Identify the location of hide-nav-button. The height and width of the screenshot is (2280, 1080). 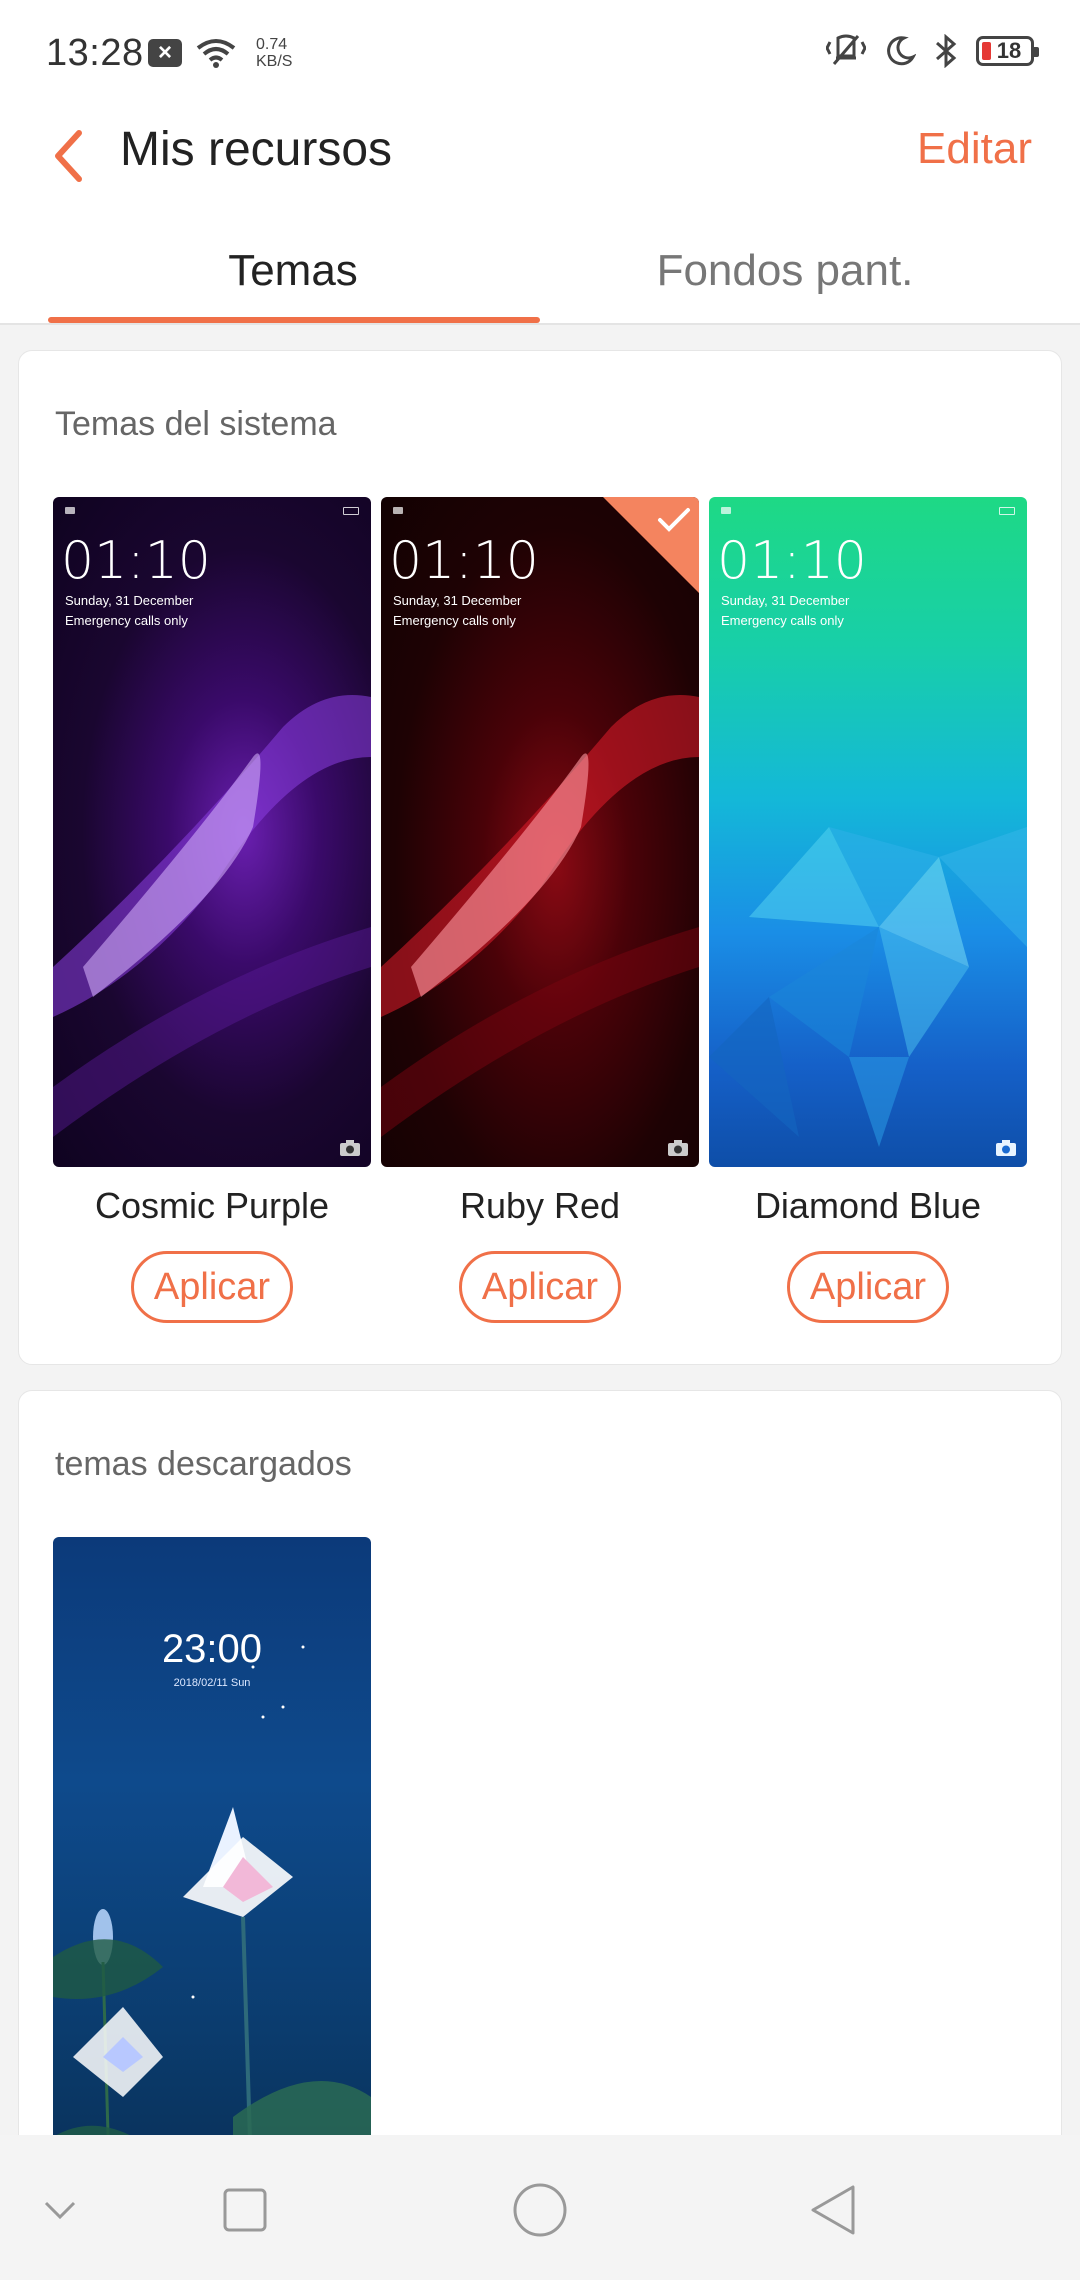
(60, 2210).